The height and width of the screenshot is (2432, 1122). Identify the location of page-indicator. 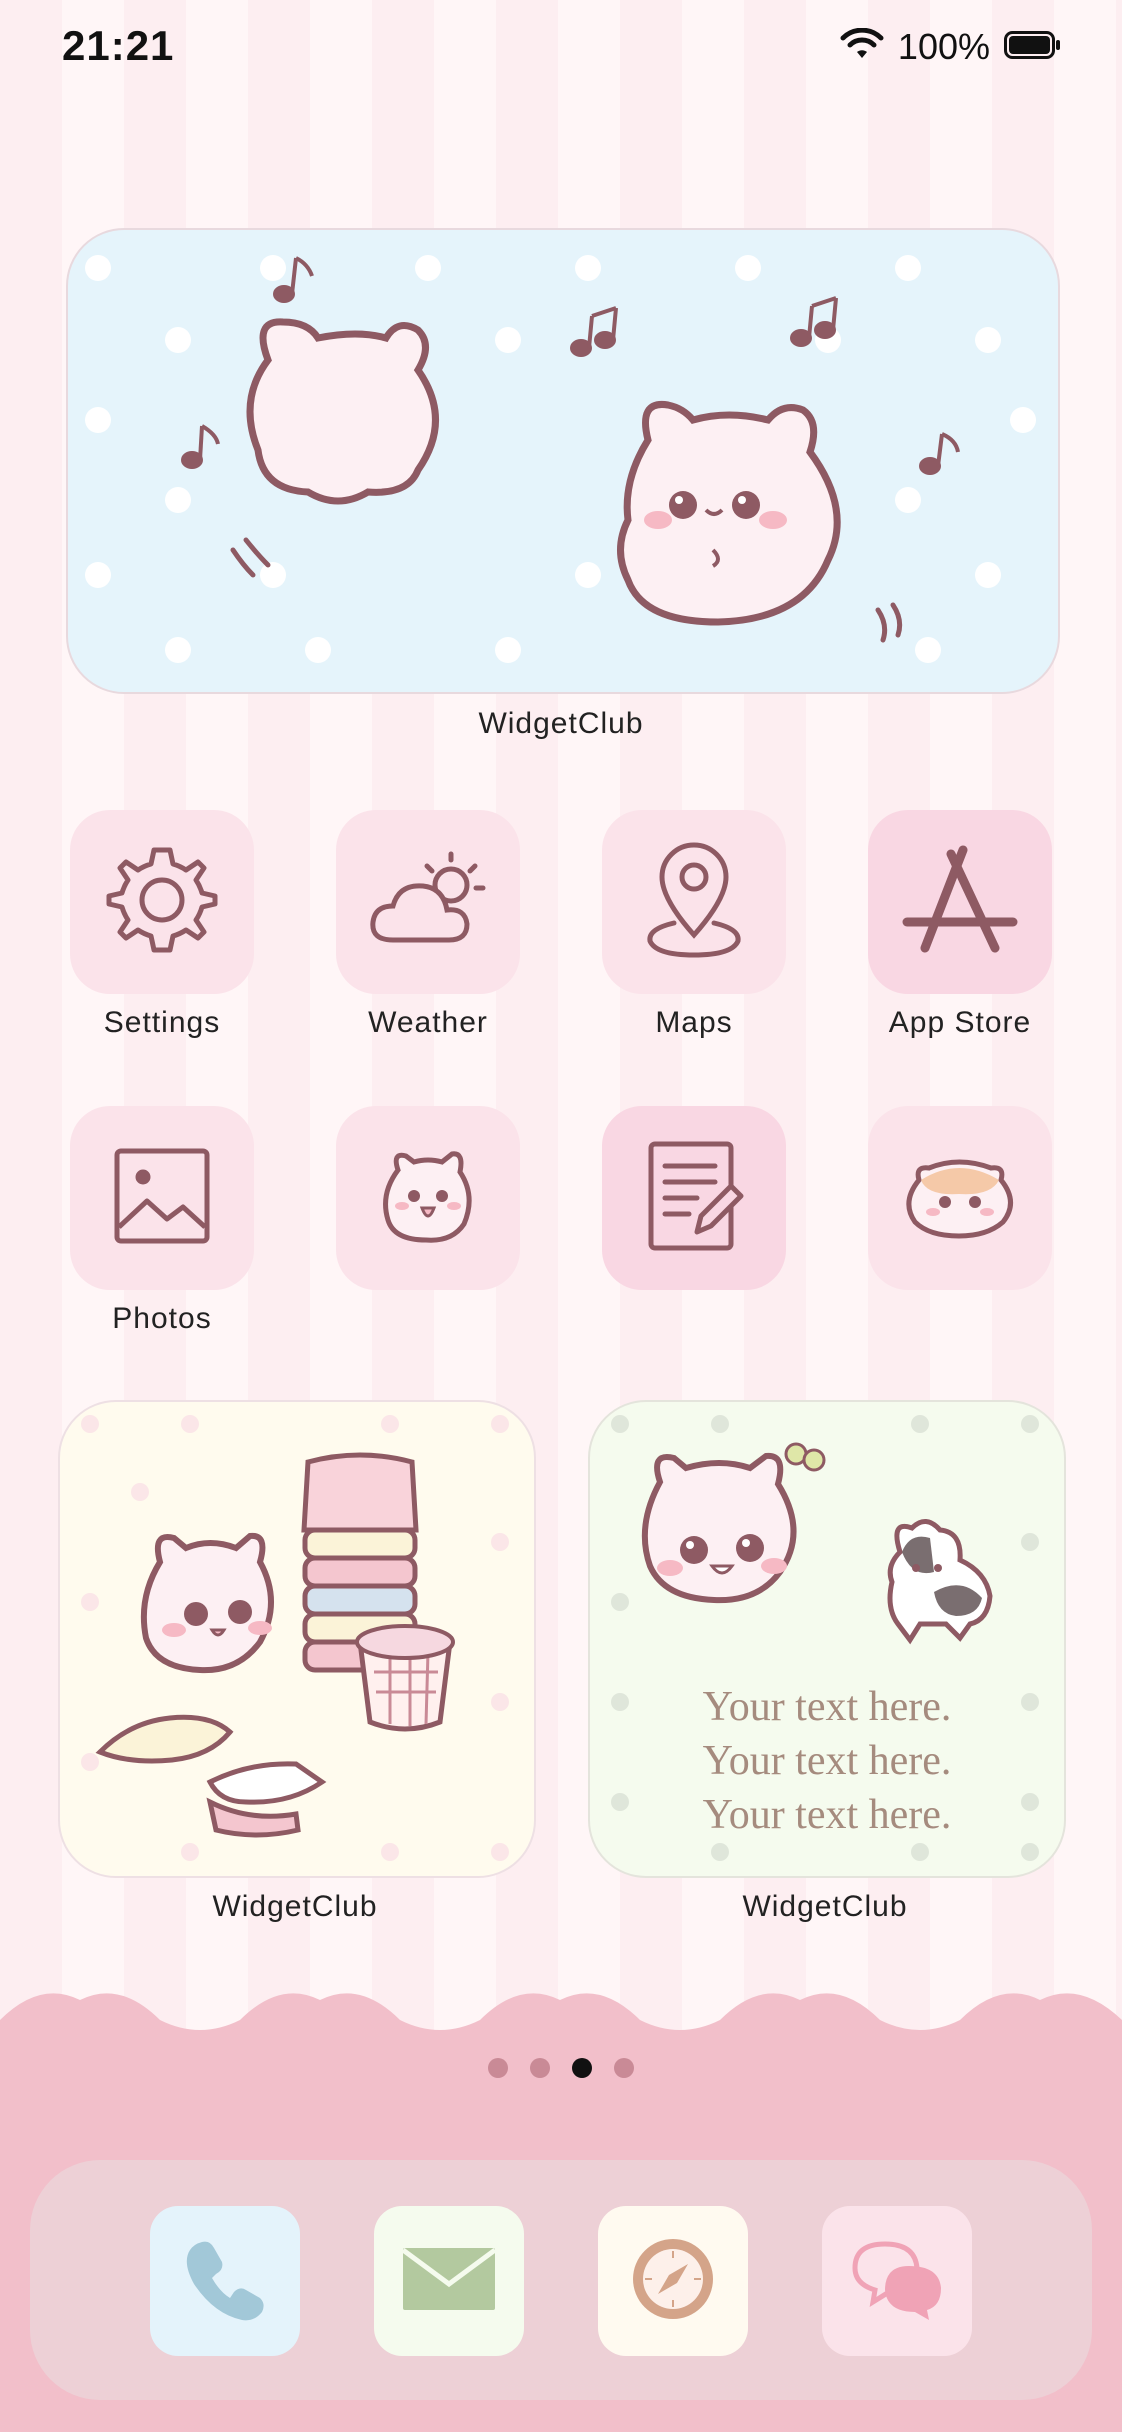
(561, 2068).